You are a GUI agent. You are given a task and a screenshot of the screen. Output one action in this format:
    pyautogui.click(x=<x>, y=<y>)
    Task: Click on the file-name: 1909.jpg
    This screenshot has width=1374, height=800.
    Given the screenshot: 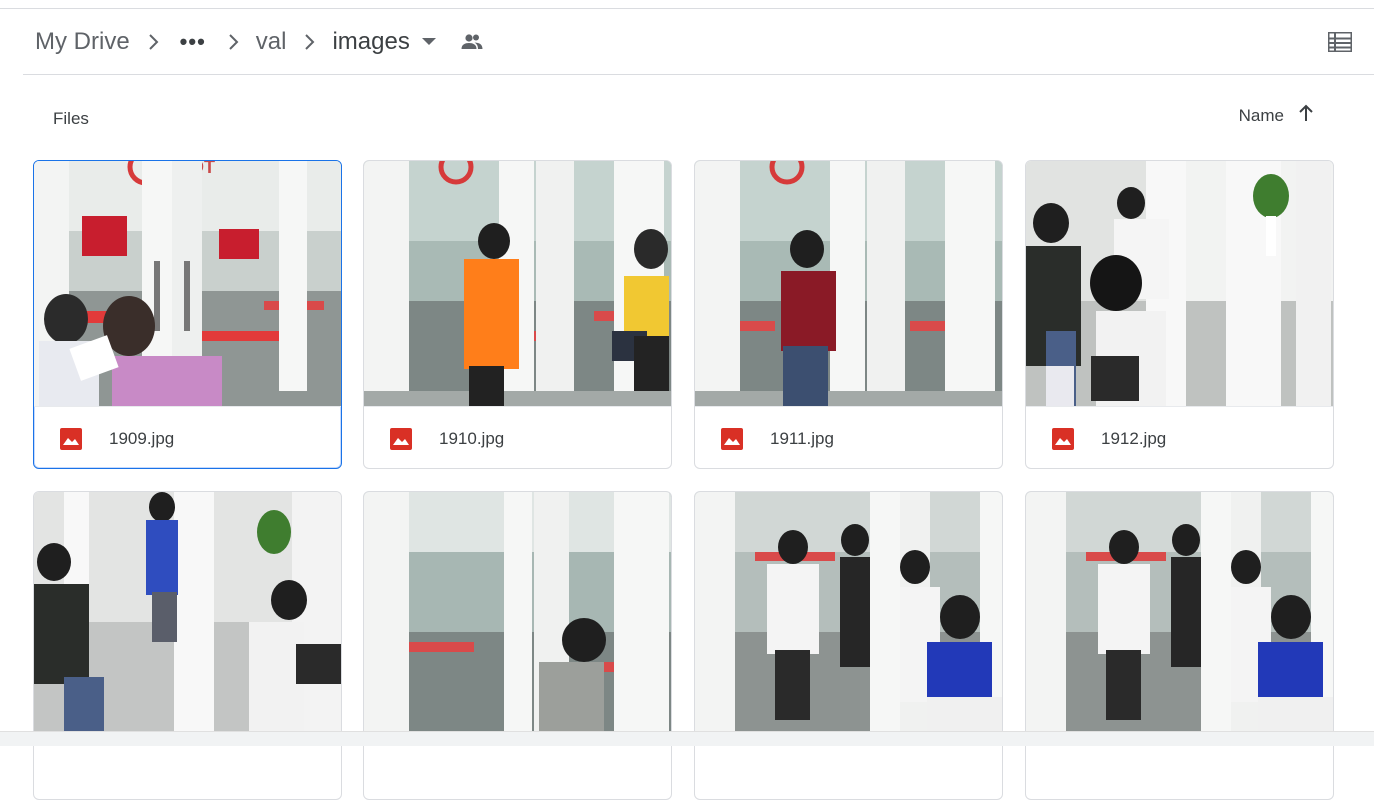 What is the action you would take?
    pyautogui.click(x=141, y=439)
    